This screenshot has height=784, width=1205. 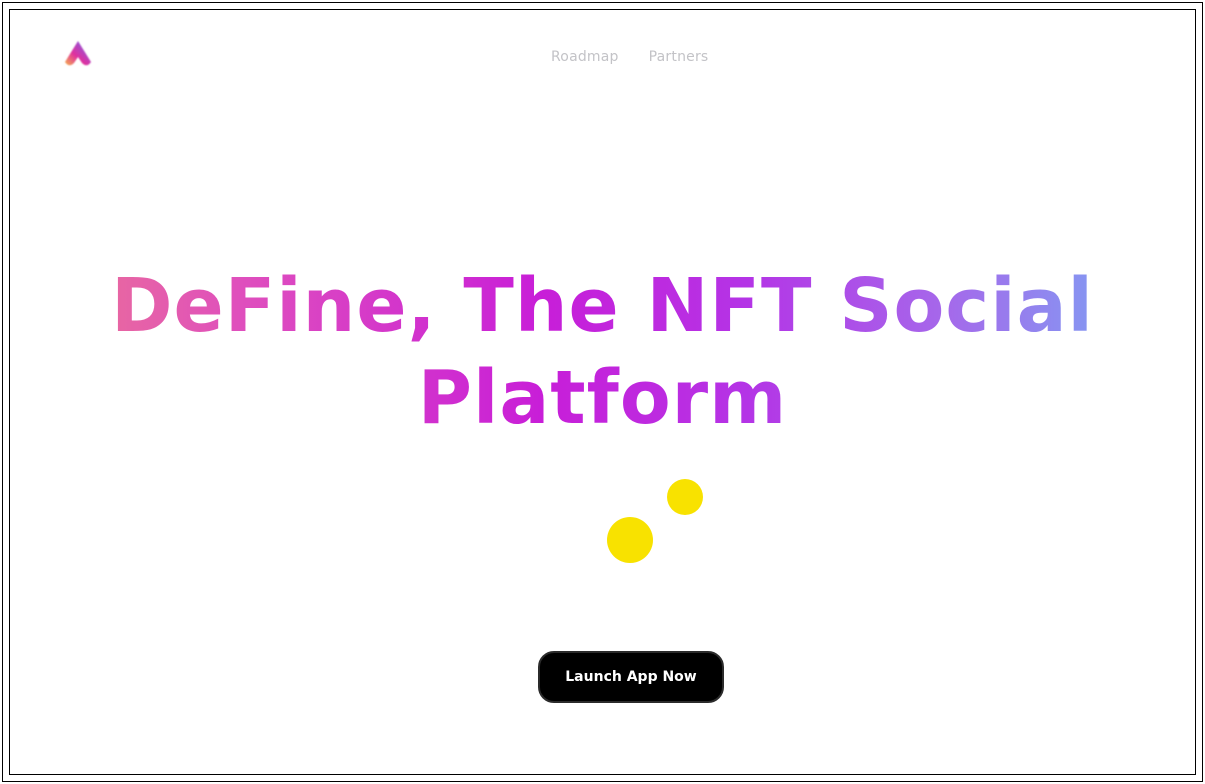 What do you see at coordinates (631, 677) in the screenshot?
I see `launch-app-button: Launch App Now` at bounding box center [631, 677].